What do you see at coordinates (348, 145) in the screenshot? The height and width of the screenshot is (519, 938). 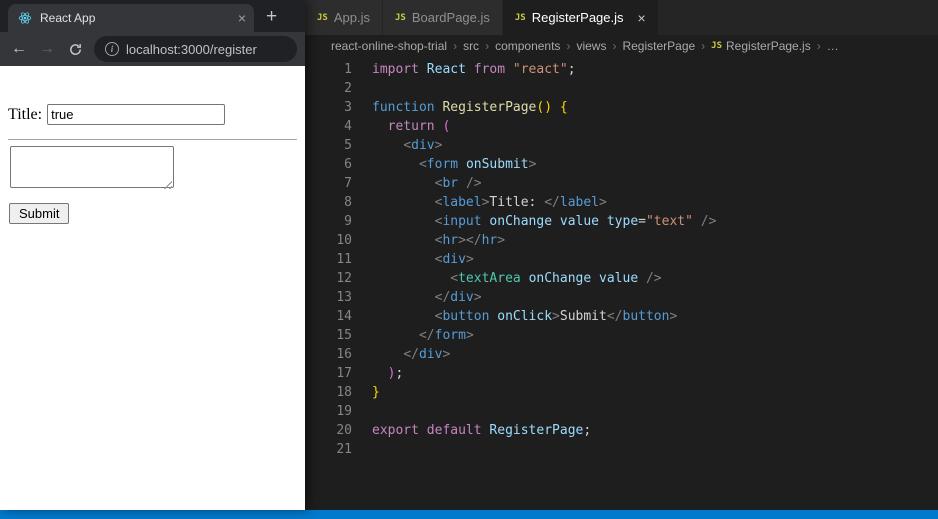 I see `line-number: 5` at bounding box center [348, 145].